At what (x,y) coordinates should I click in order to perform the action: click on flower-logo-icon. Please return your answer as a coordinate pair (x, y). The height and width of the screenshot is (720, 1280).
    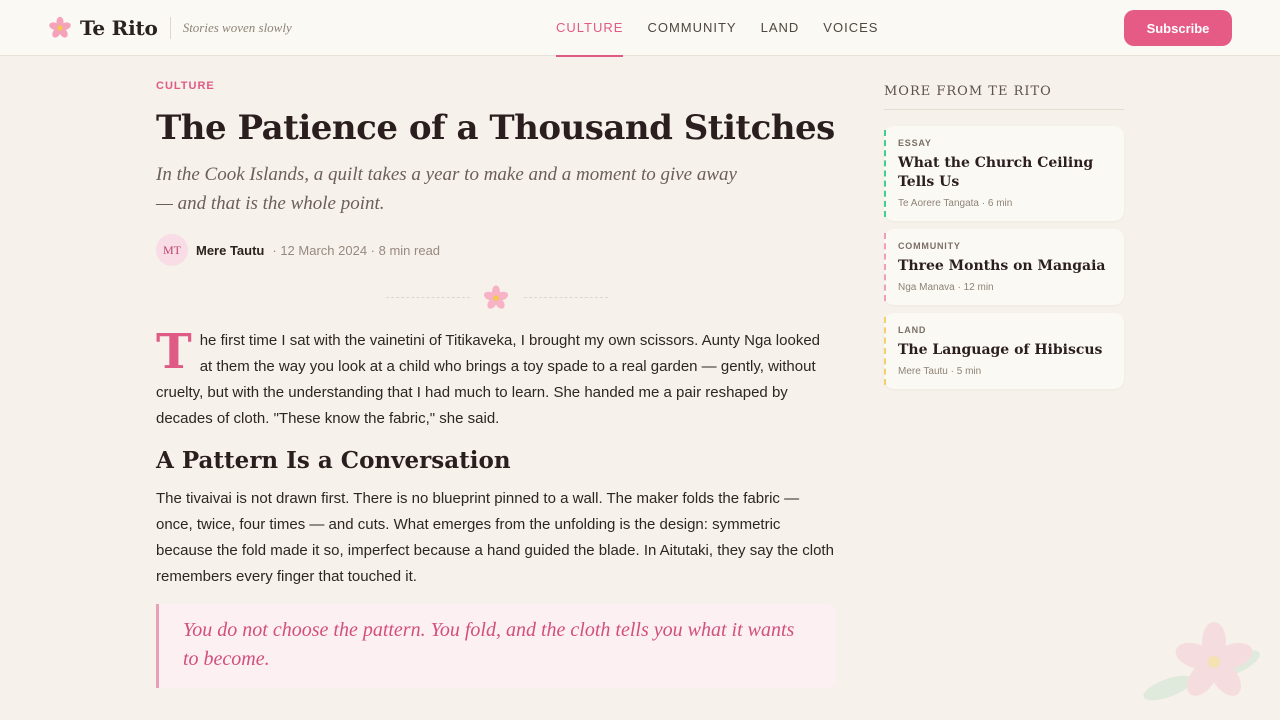
    Looking at the image, I should click on (60, 28).